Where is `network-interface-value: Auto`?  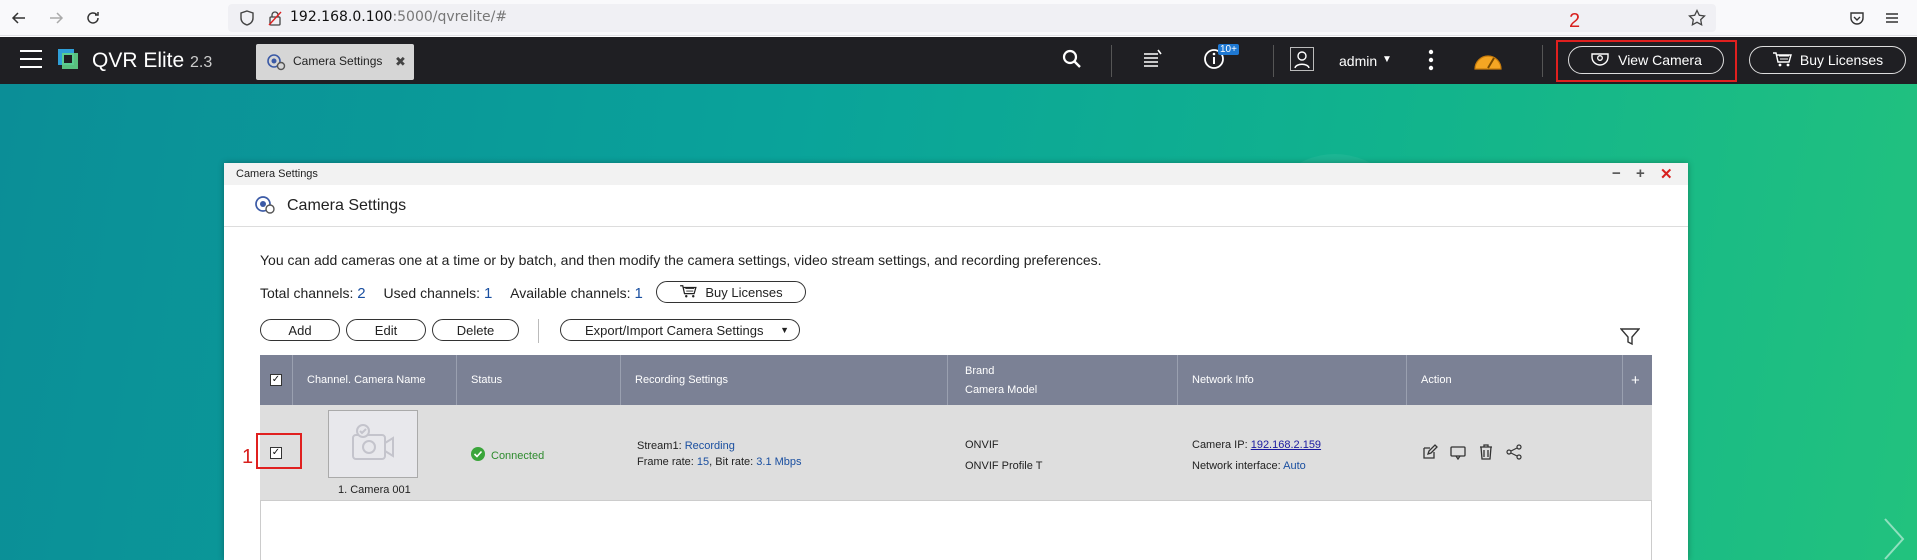
network-interface-value: Auto is located at coordinates (1294, 466).